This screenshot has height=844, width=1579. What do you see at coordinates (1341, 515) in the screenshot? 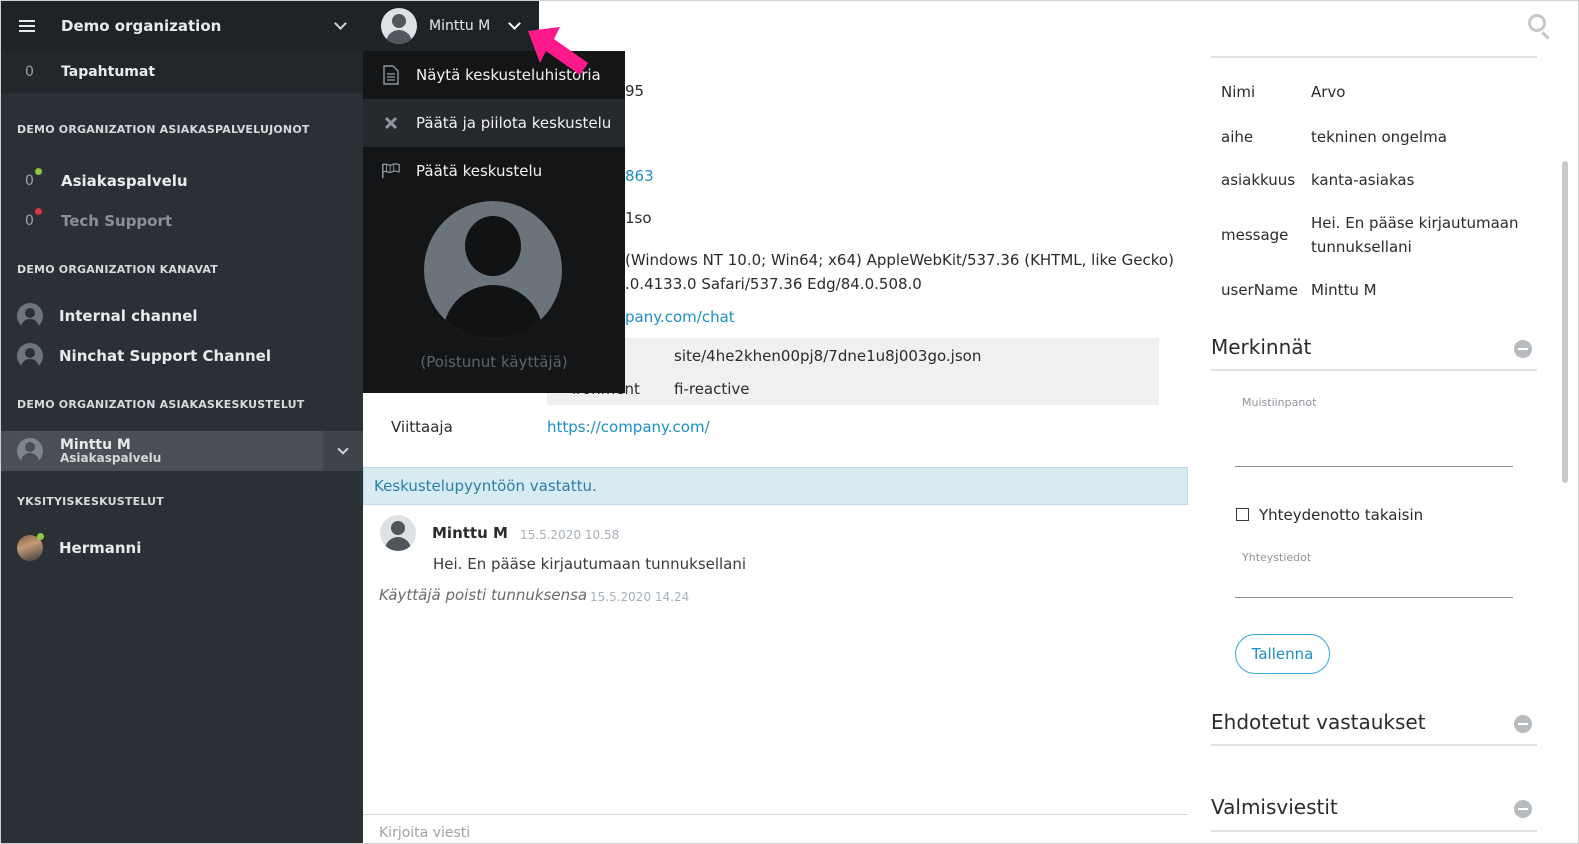
I see `callback-label: Yhteydenotto takaisin` at bounding box center [1341, 515].